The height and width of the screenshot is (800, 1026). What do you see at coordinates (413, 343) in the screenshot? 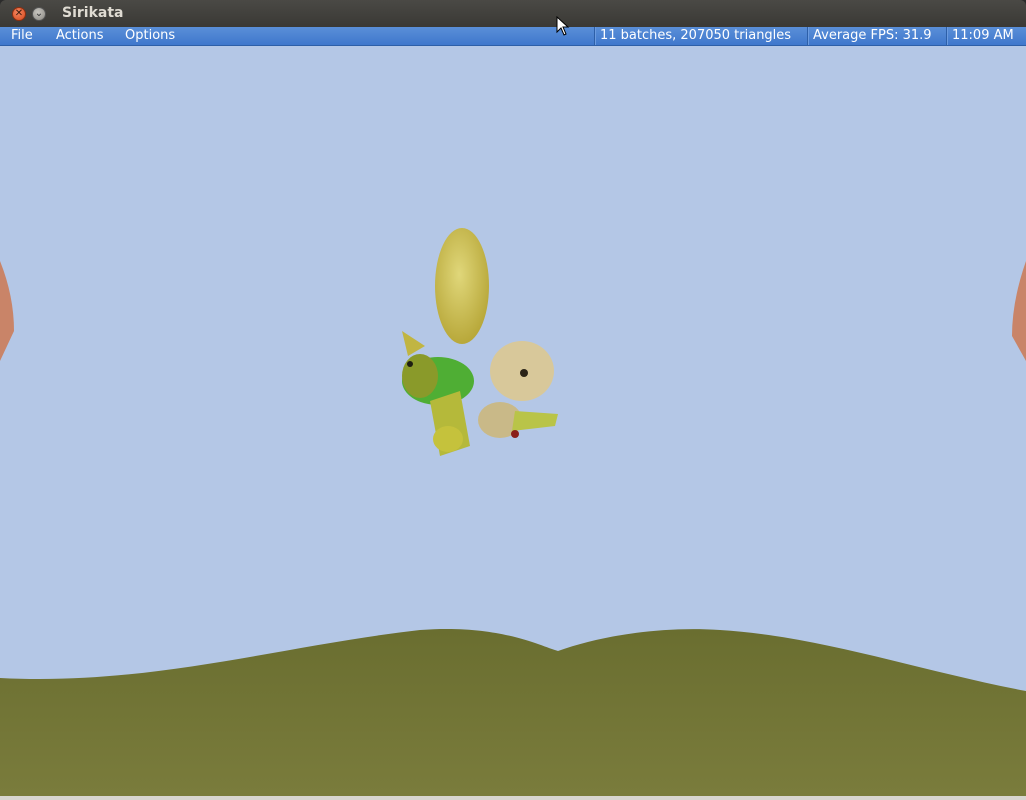
I see `antenna` at bounding box center [413, 343].